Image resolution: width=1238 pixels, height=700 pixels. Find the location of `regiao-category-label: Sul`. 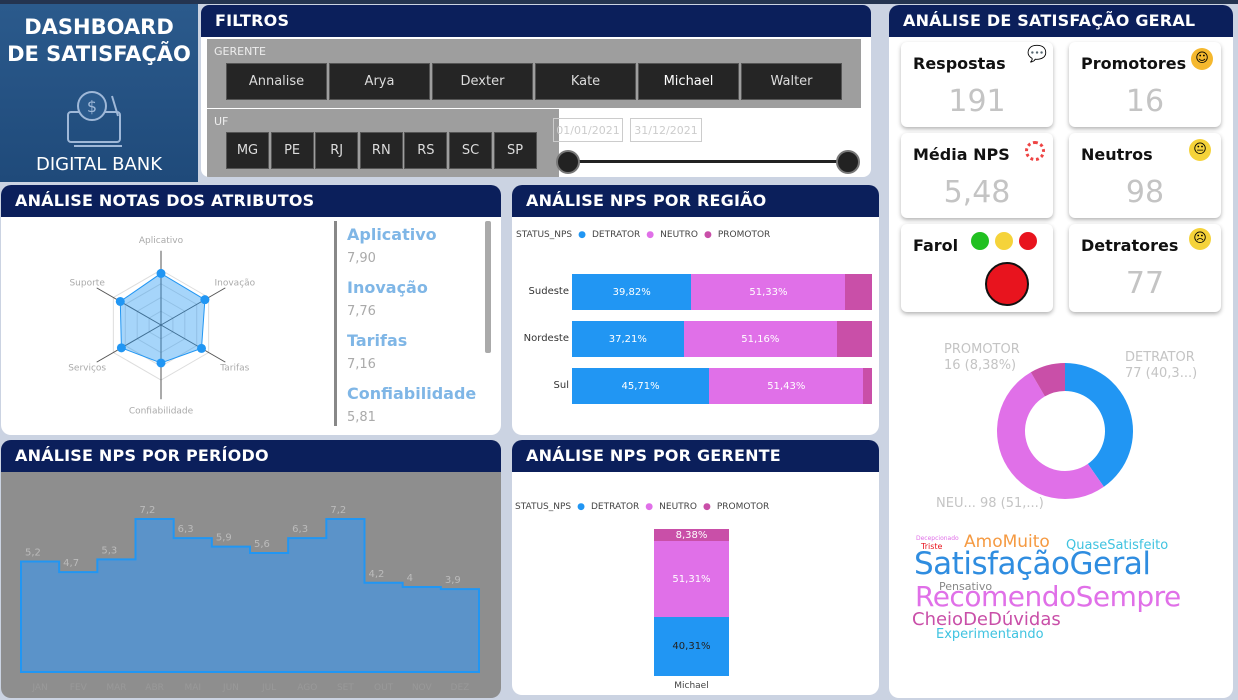

regiao-category-label: Sul is located at coordinates (561, 385).